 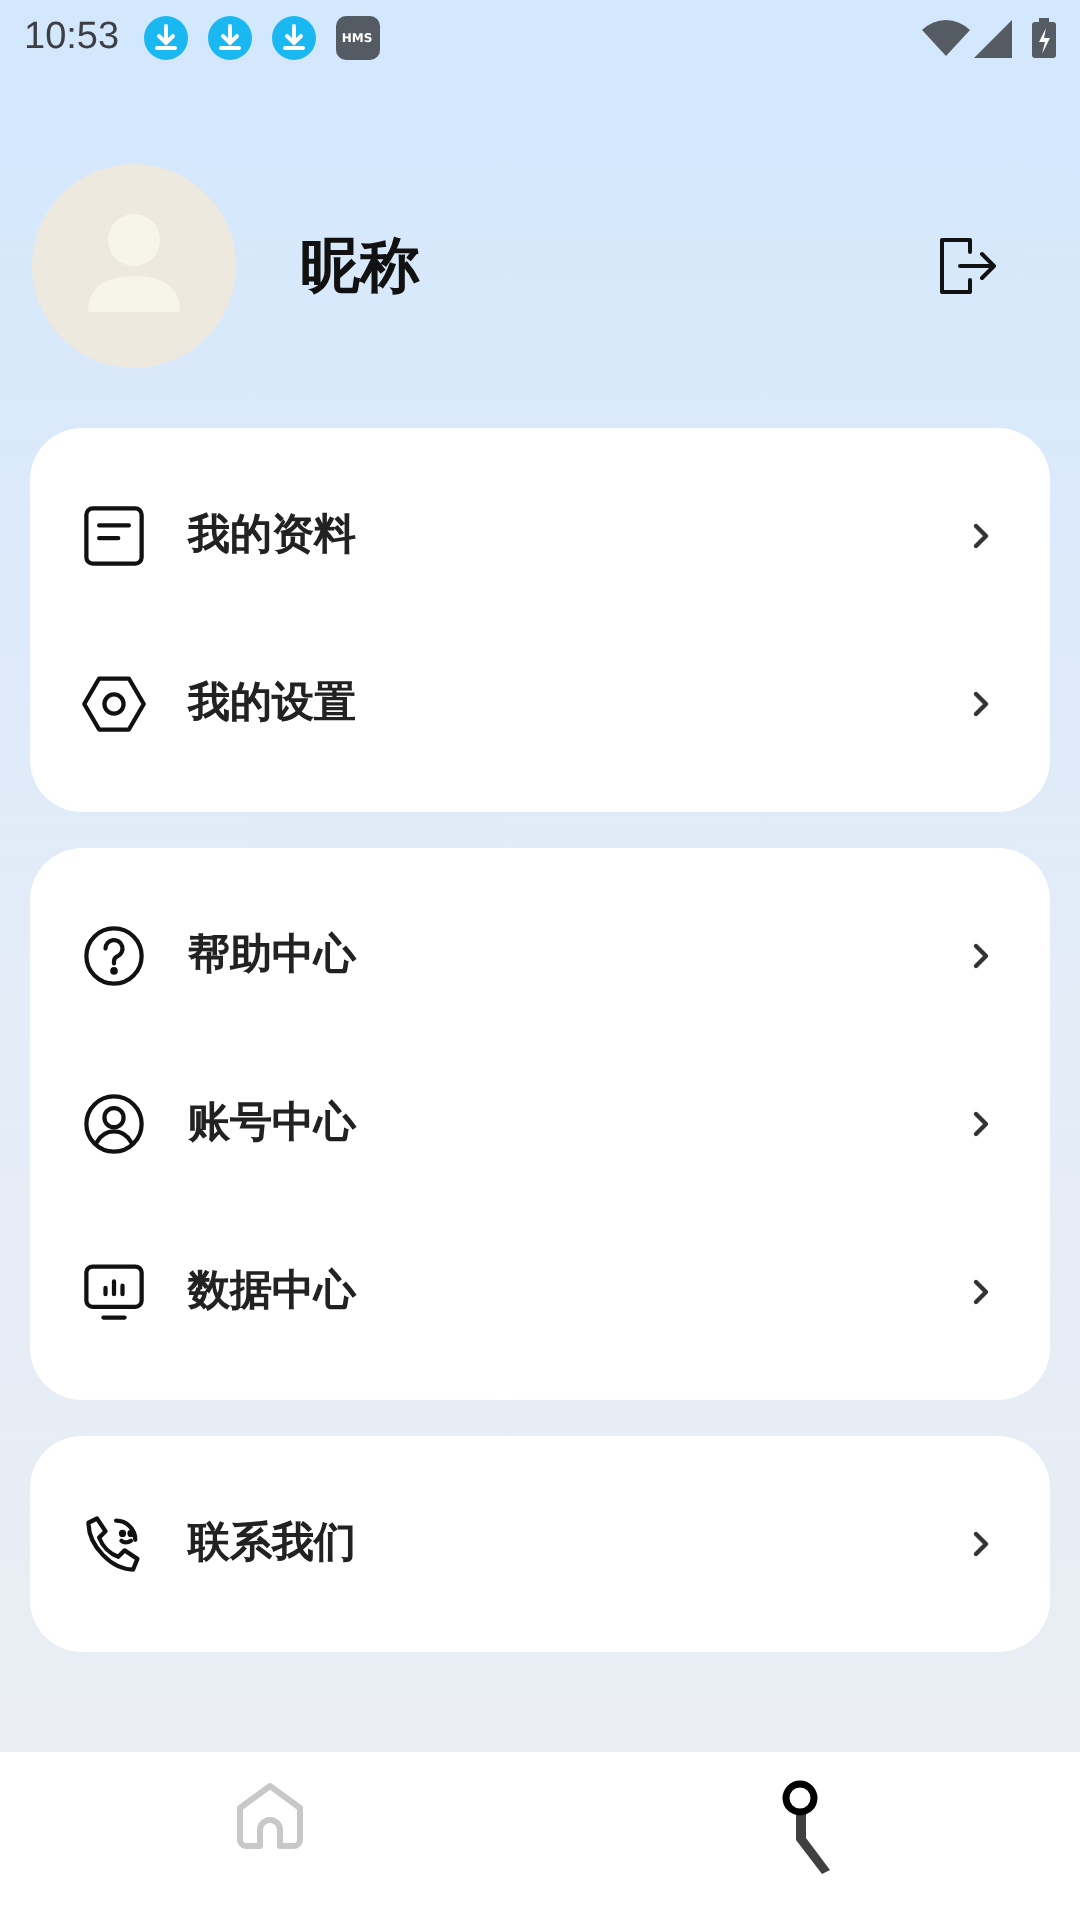 I want to click on menu-item-label: 联系我们, so click(x=273, y=1543).